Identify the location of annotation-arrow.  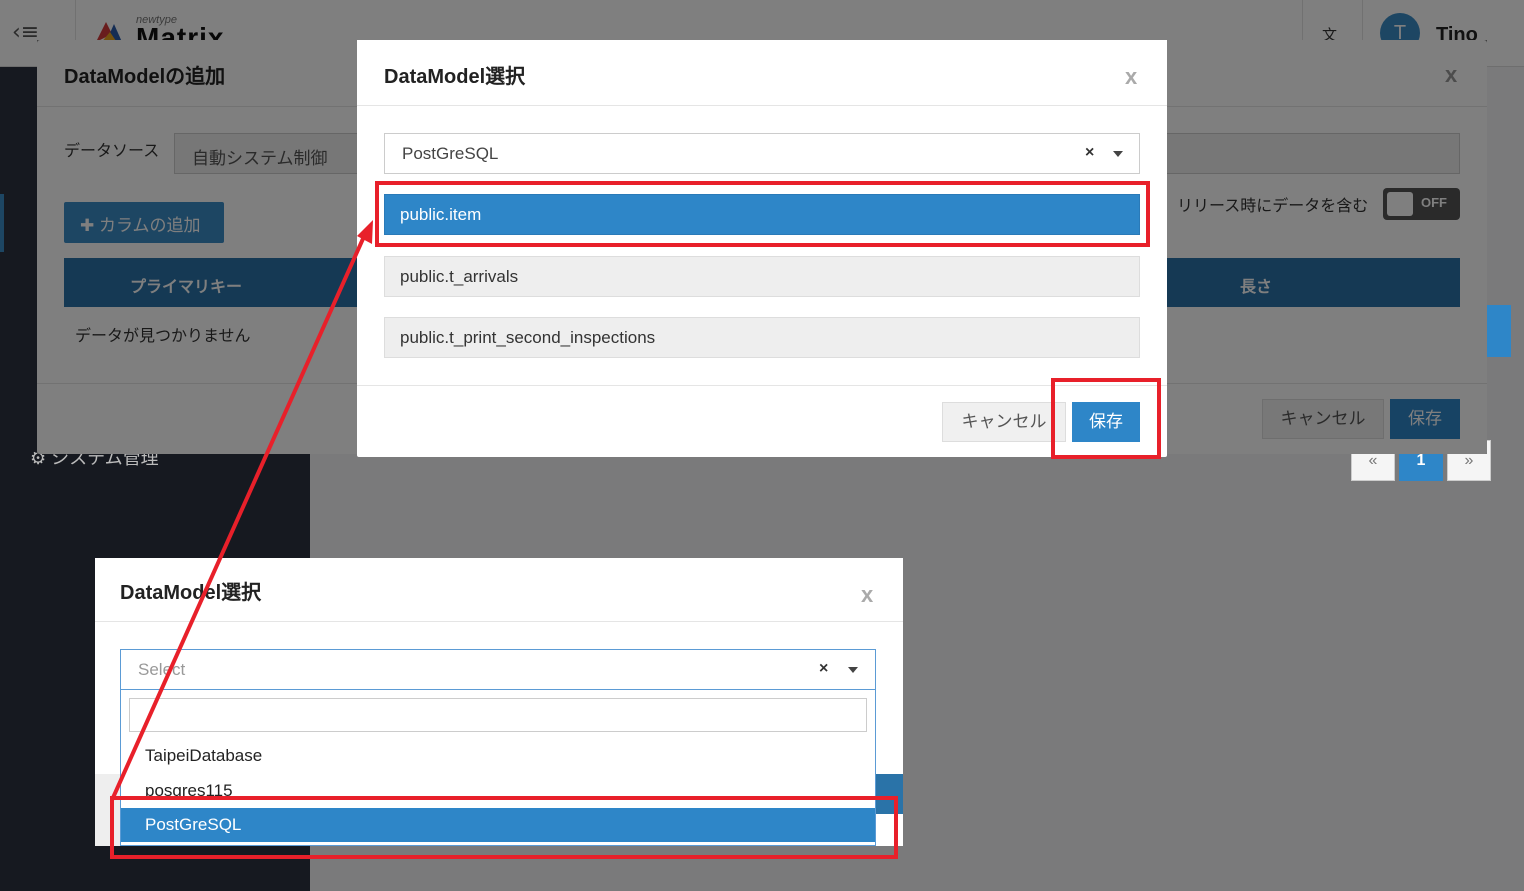
(241, 510).